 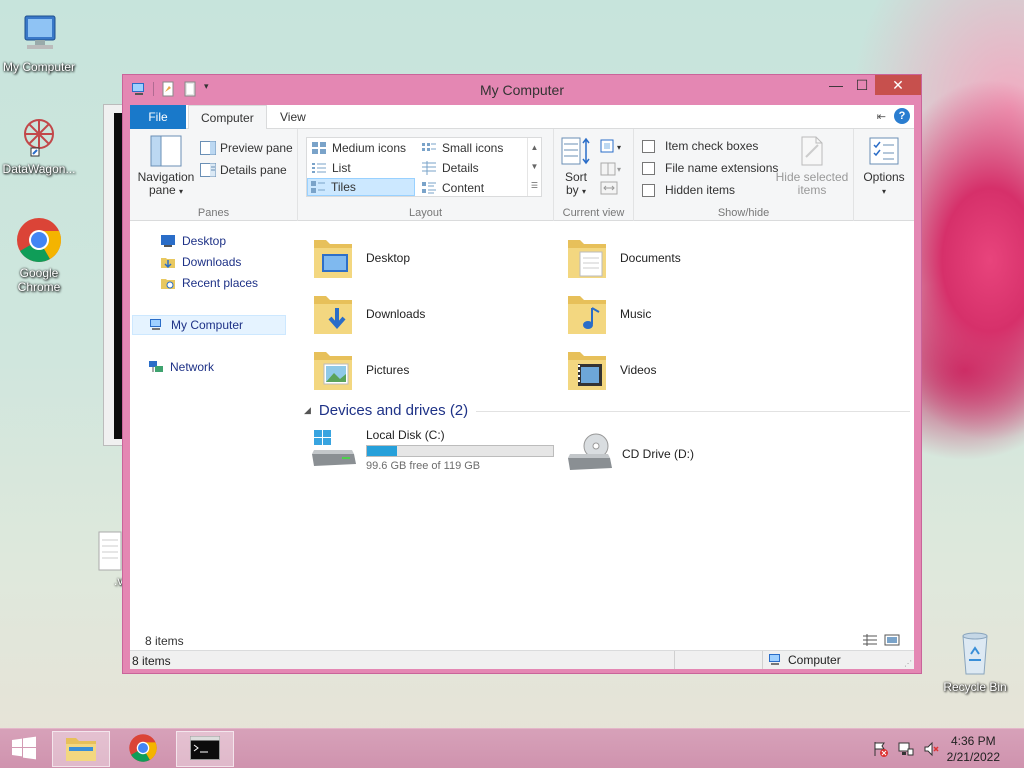 I want to click on options-button: Options ▾, so click(x=884, y=166).